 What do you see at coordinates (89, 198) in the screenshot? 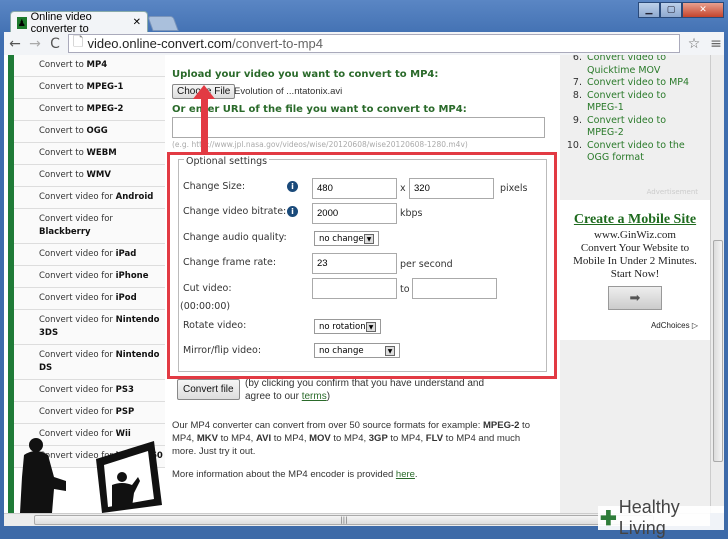
I see `sidebar-item: Convert video for Android` at bounding box center [89, 198].